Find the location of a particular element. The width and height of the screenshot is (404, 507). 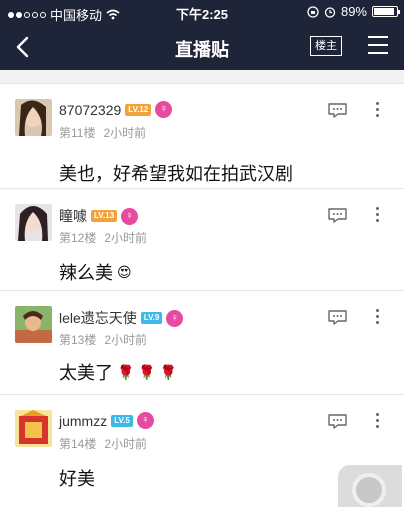

emoji-icon: 😍 is located at coordinates (124, 271).